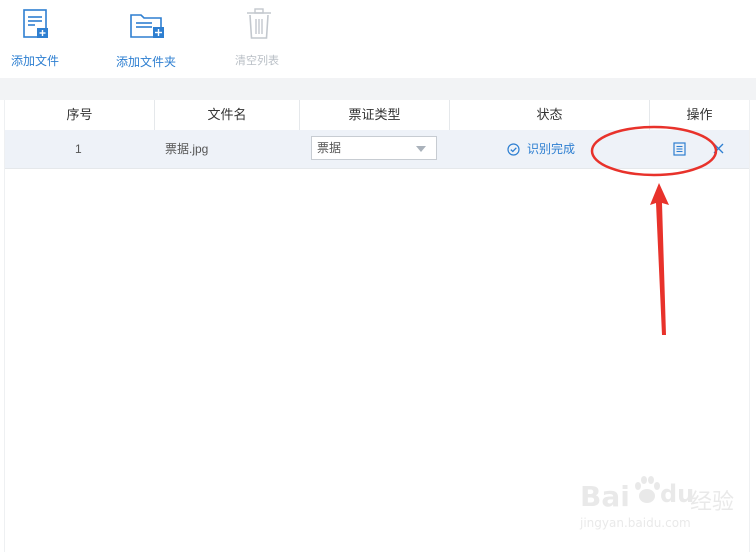 The image size is (756, 552). Describe the element at coordinates (679, 149) in the screenshot. I see `view-result-icon` at that location.